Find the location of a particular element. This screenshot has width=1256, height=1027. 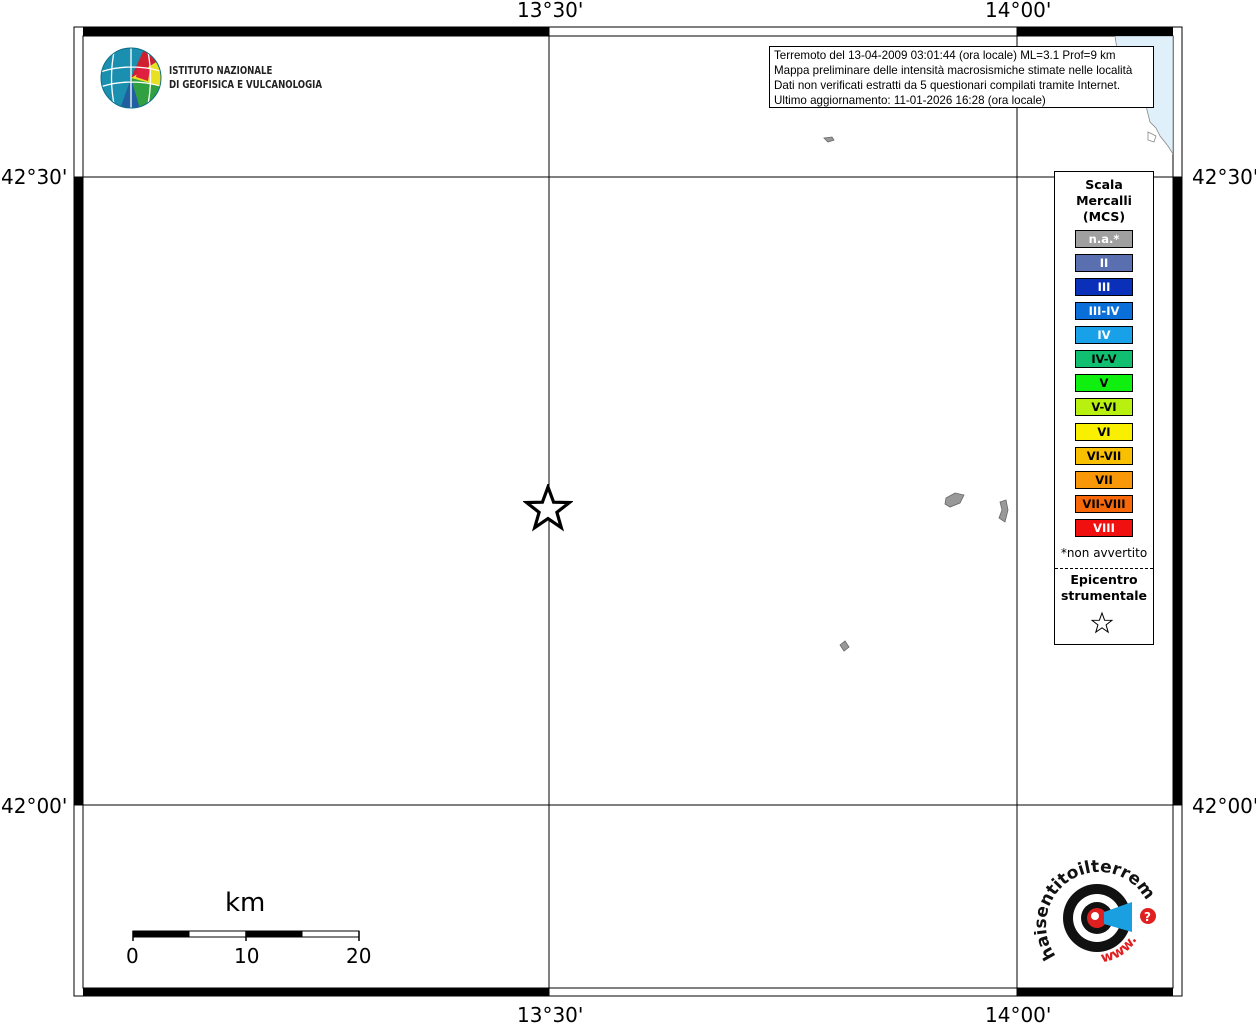

legend-item-iv: IV is located at coordinates (1104, 335).